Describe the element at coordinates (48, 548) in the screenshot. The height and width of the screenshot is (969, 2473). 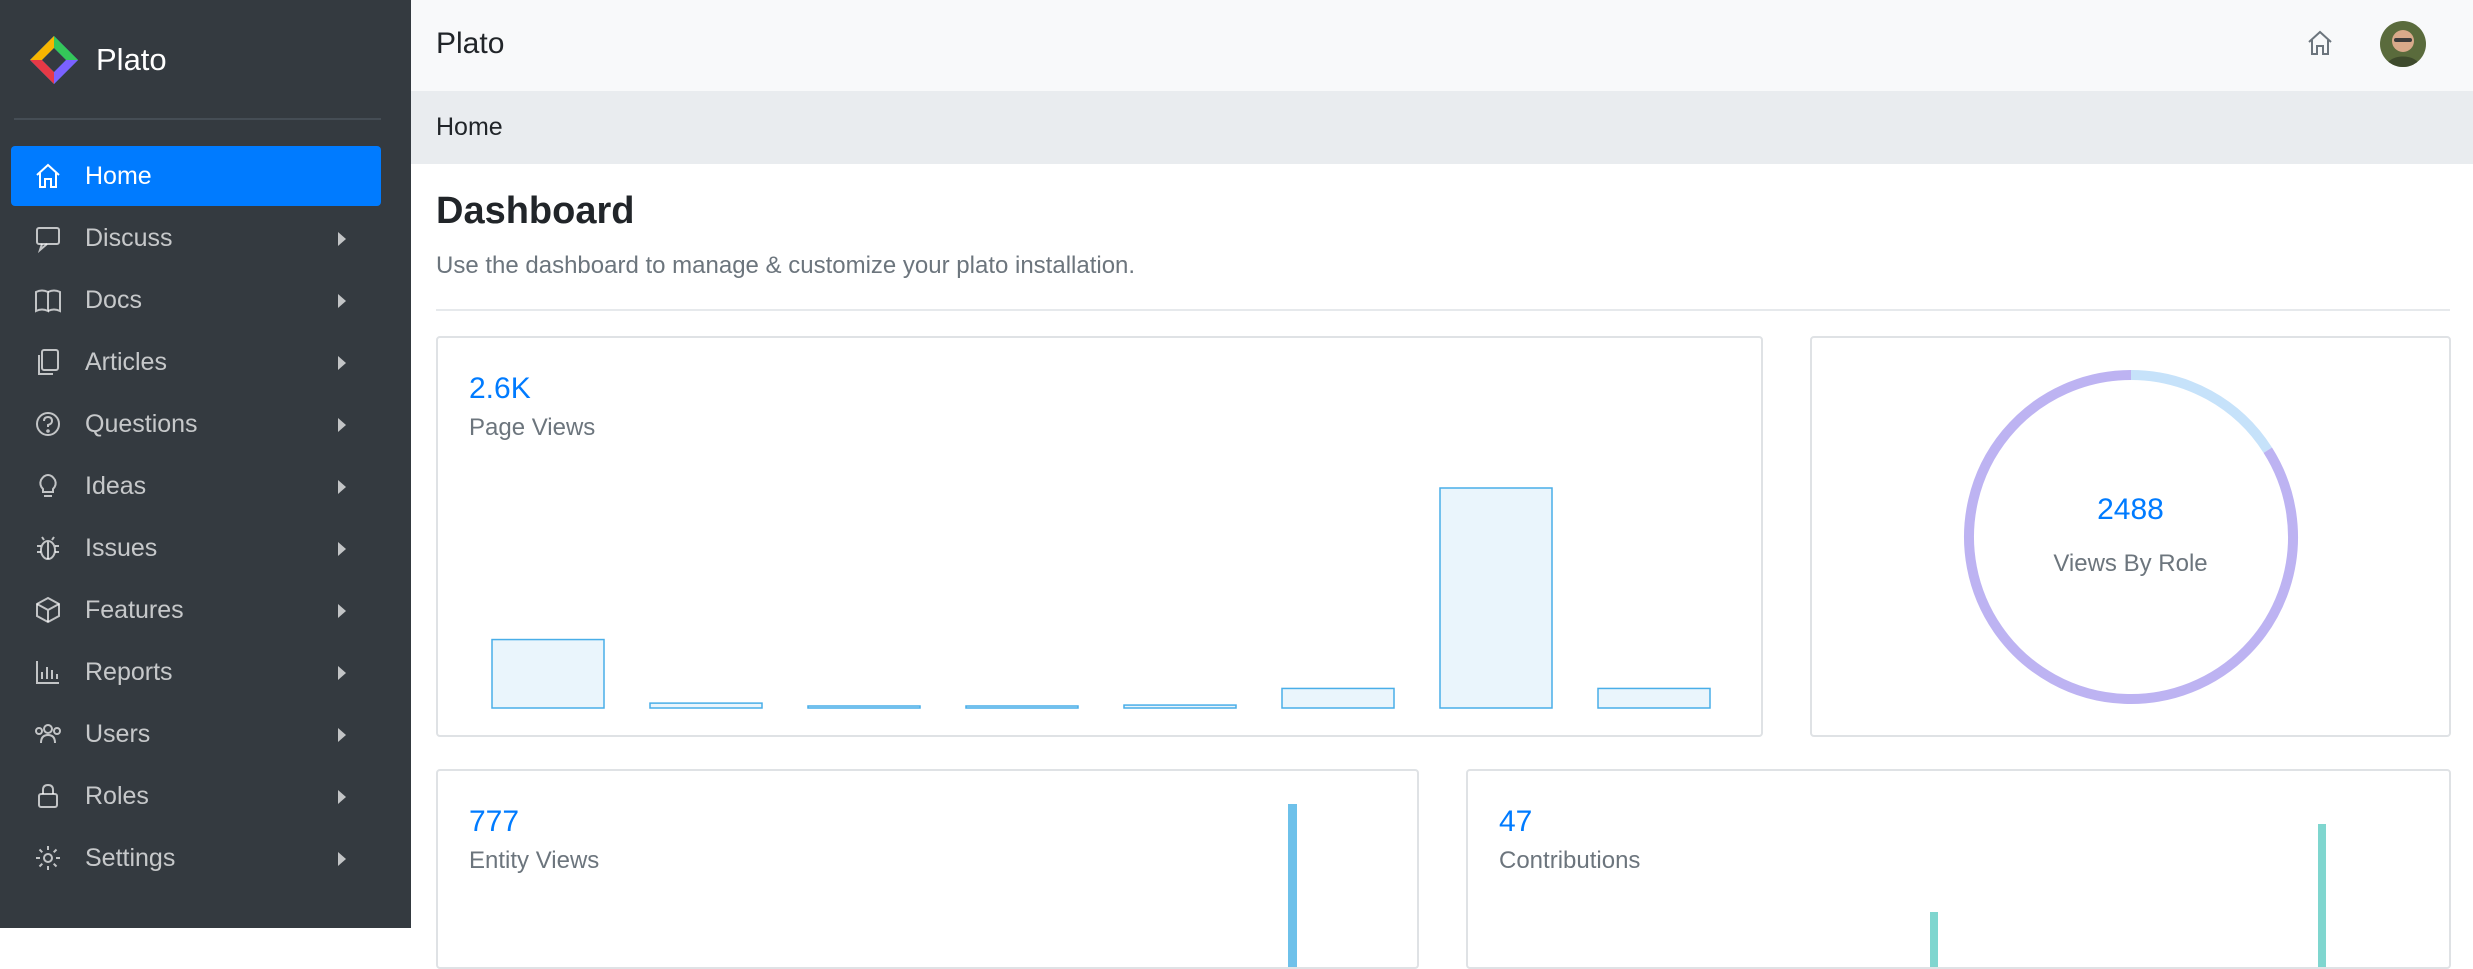
I see `bug-icon` at that location.